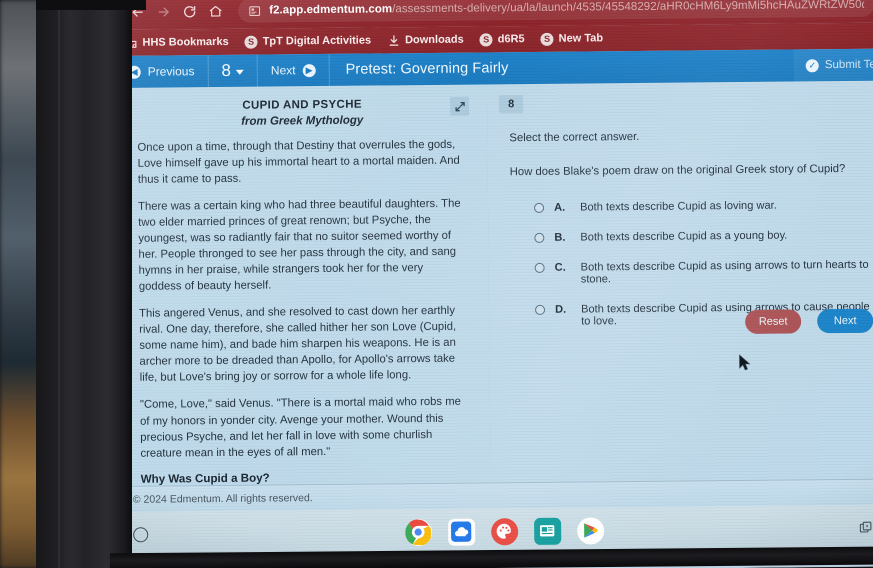 The width and height of the screenshot is (873, 568). Describe the element at coordinates (511, 39) in the screenshot. I see `bookmark-label: d6R5` at that location.